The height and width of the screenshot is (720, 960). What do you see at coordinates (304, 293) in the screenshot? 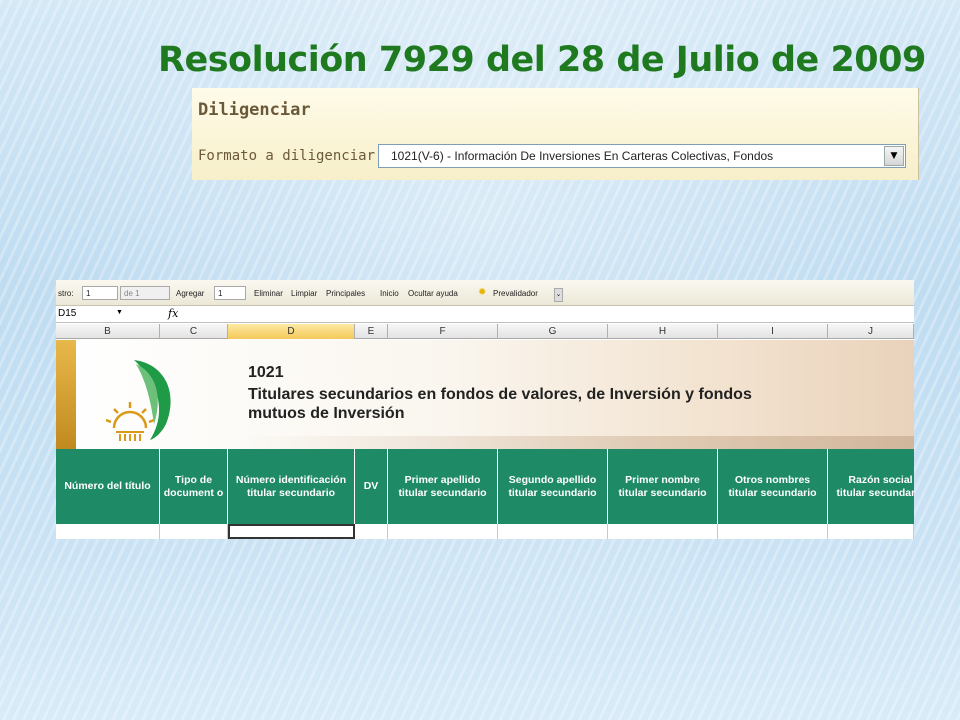
I see `limpiar-button: Limpiar` at bounding box center [304, 293].